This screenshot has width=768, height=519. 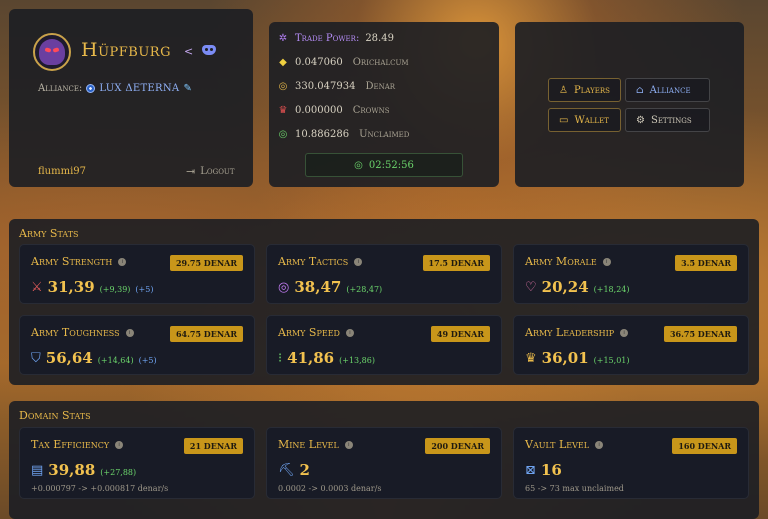 What do you see at coordinates (364, 289) in the screenshot?
I see `stat-bonus: (+28,47)` at bounding box center [364, 289].